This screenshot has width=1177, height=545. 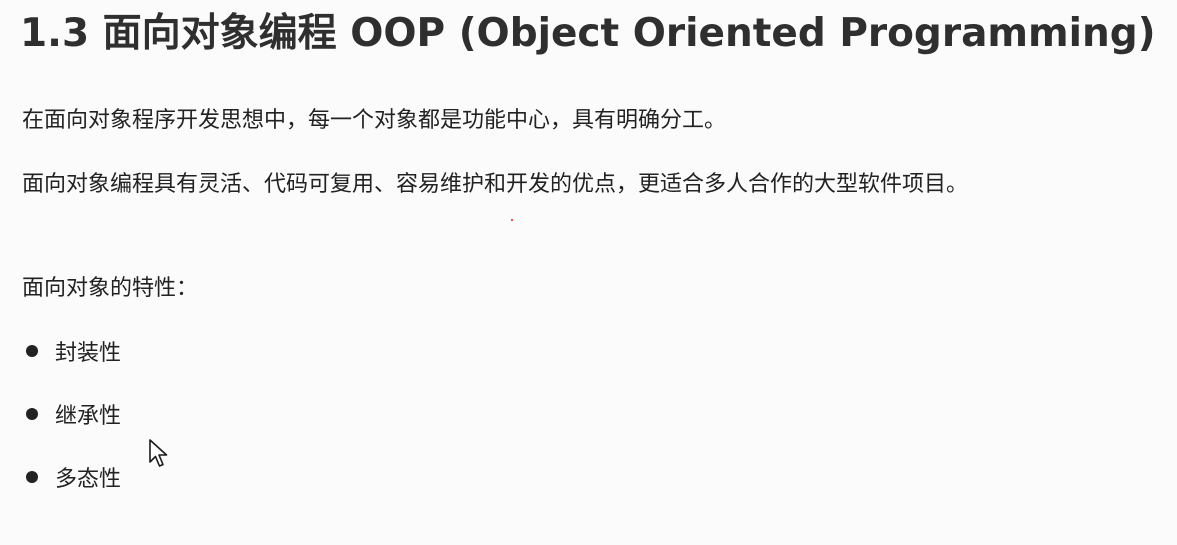 What do you see at coordinates (110, 288) in the screenshot?
I see `features-heading: 面向对象的特性：` at bounding box center [110, 288].